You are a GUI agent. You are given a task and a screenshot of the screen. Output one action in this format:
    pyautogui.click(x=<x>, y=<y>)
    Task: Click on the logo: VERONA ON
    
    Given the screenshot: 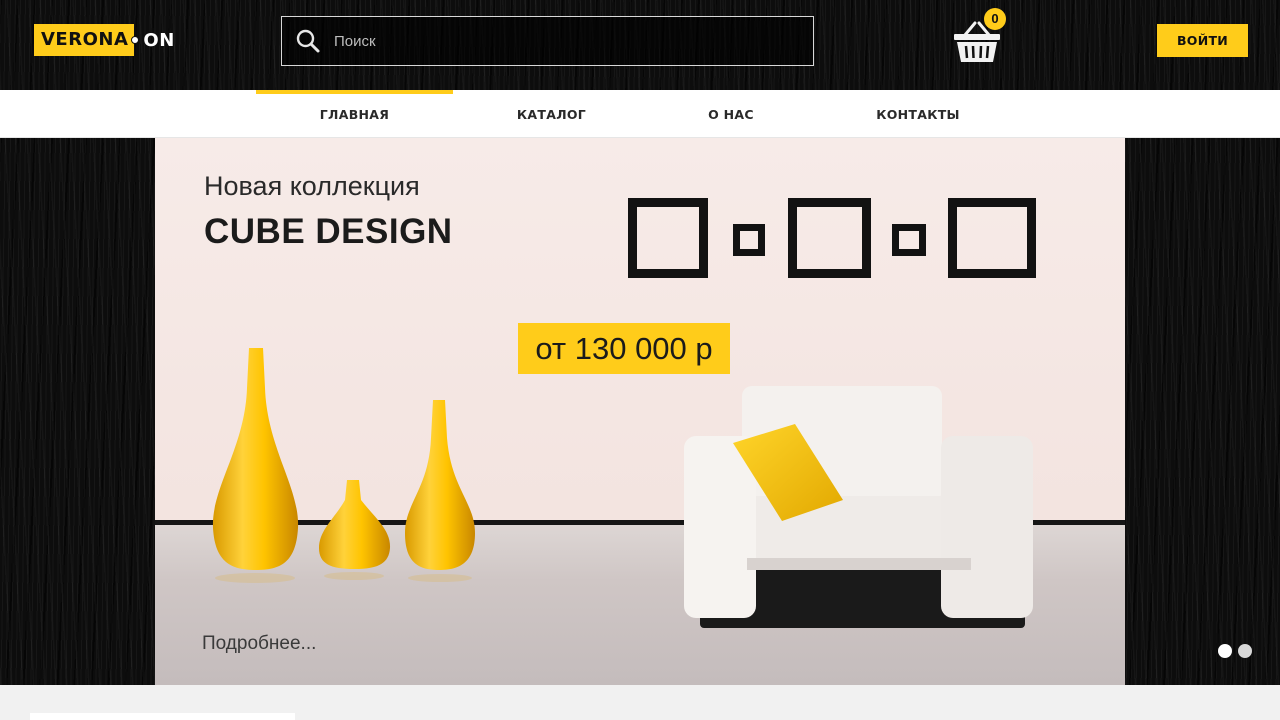 What is the action you would take?
    pyautogui.click(x=104, y=40)
    